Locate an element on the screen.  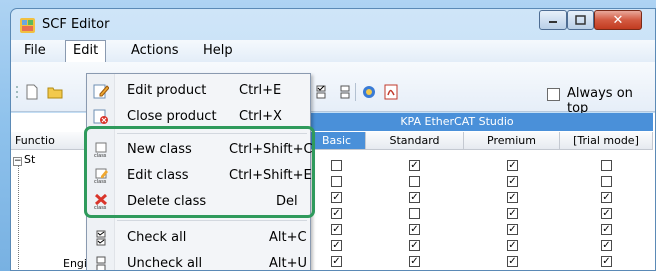
menu-actions: Actions is located at coordinates (155, 51).